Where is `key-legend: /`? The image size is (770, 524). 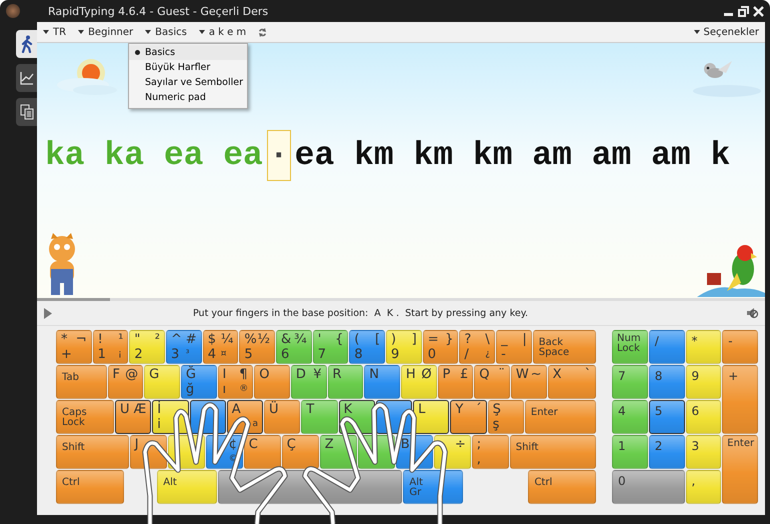 key-legend: / is located at coordinates (475, 354).